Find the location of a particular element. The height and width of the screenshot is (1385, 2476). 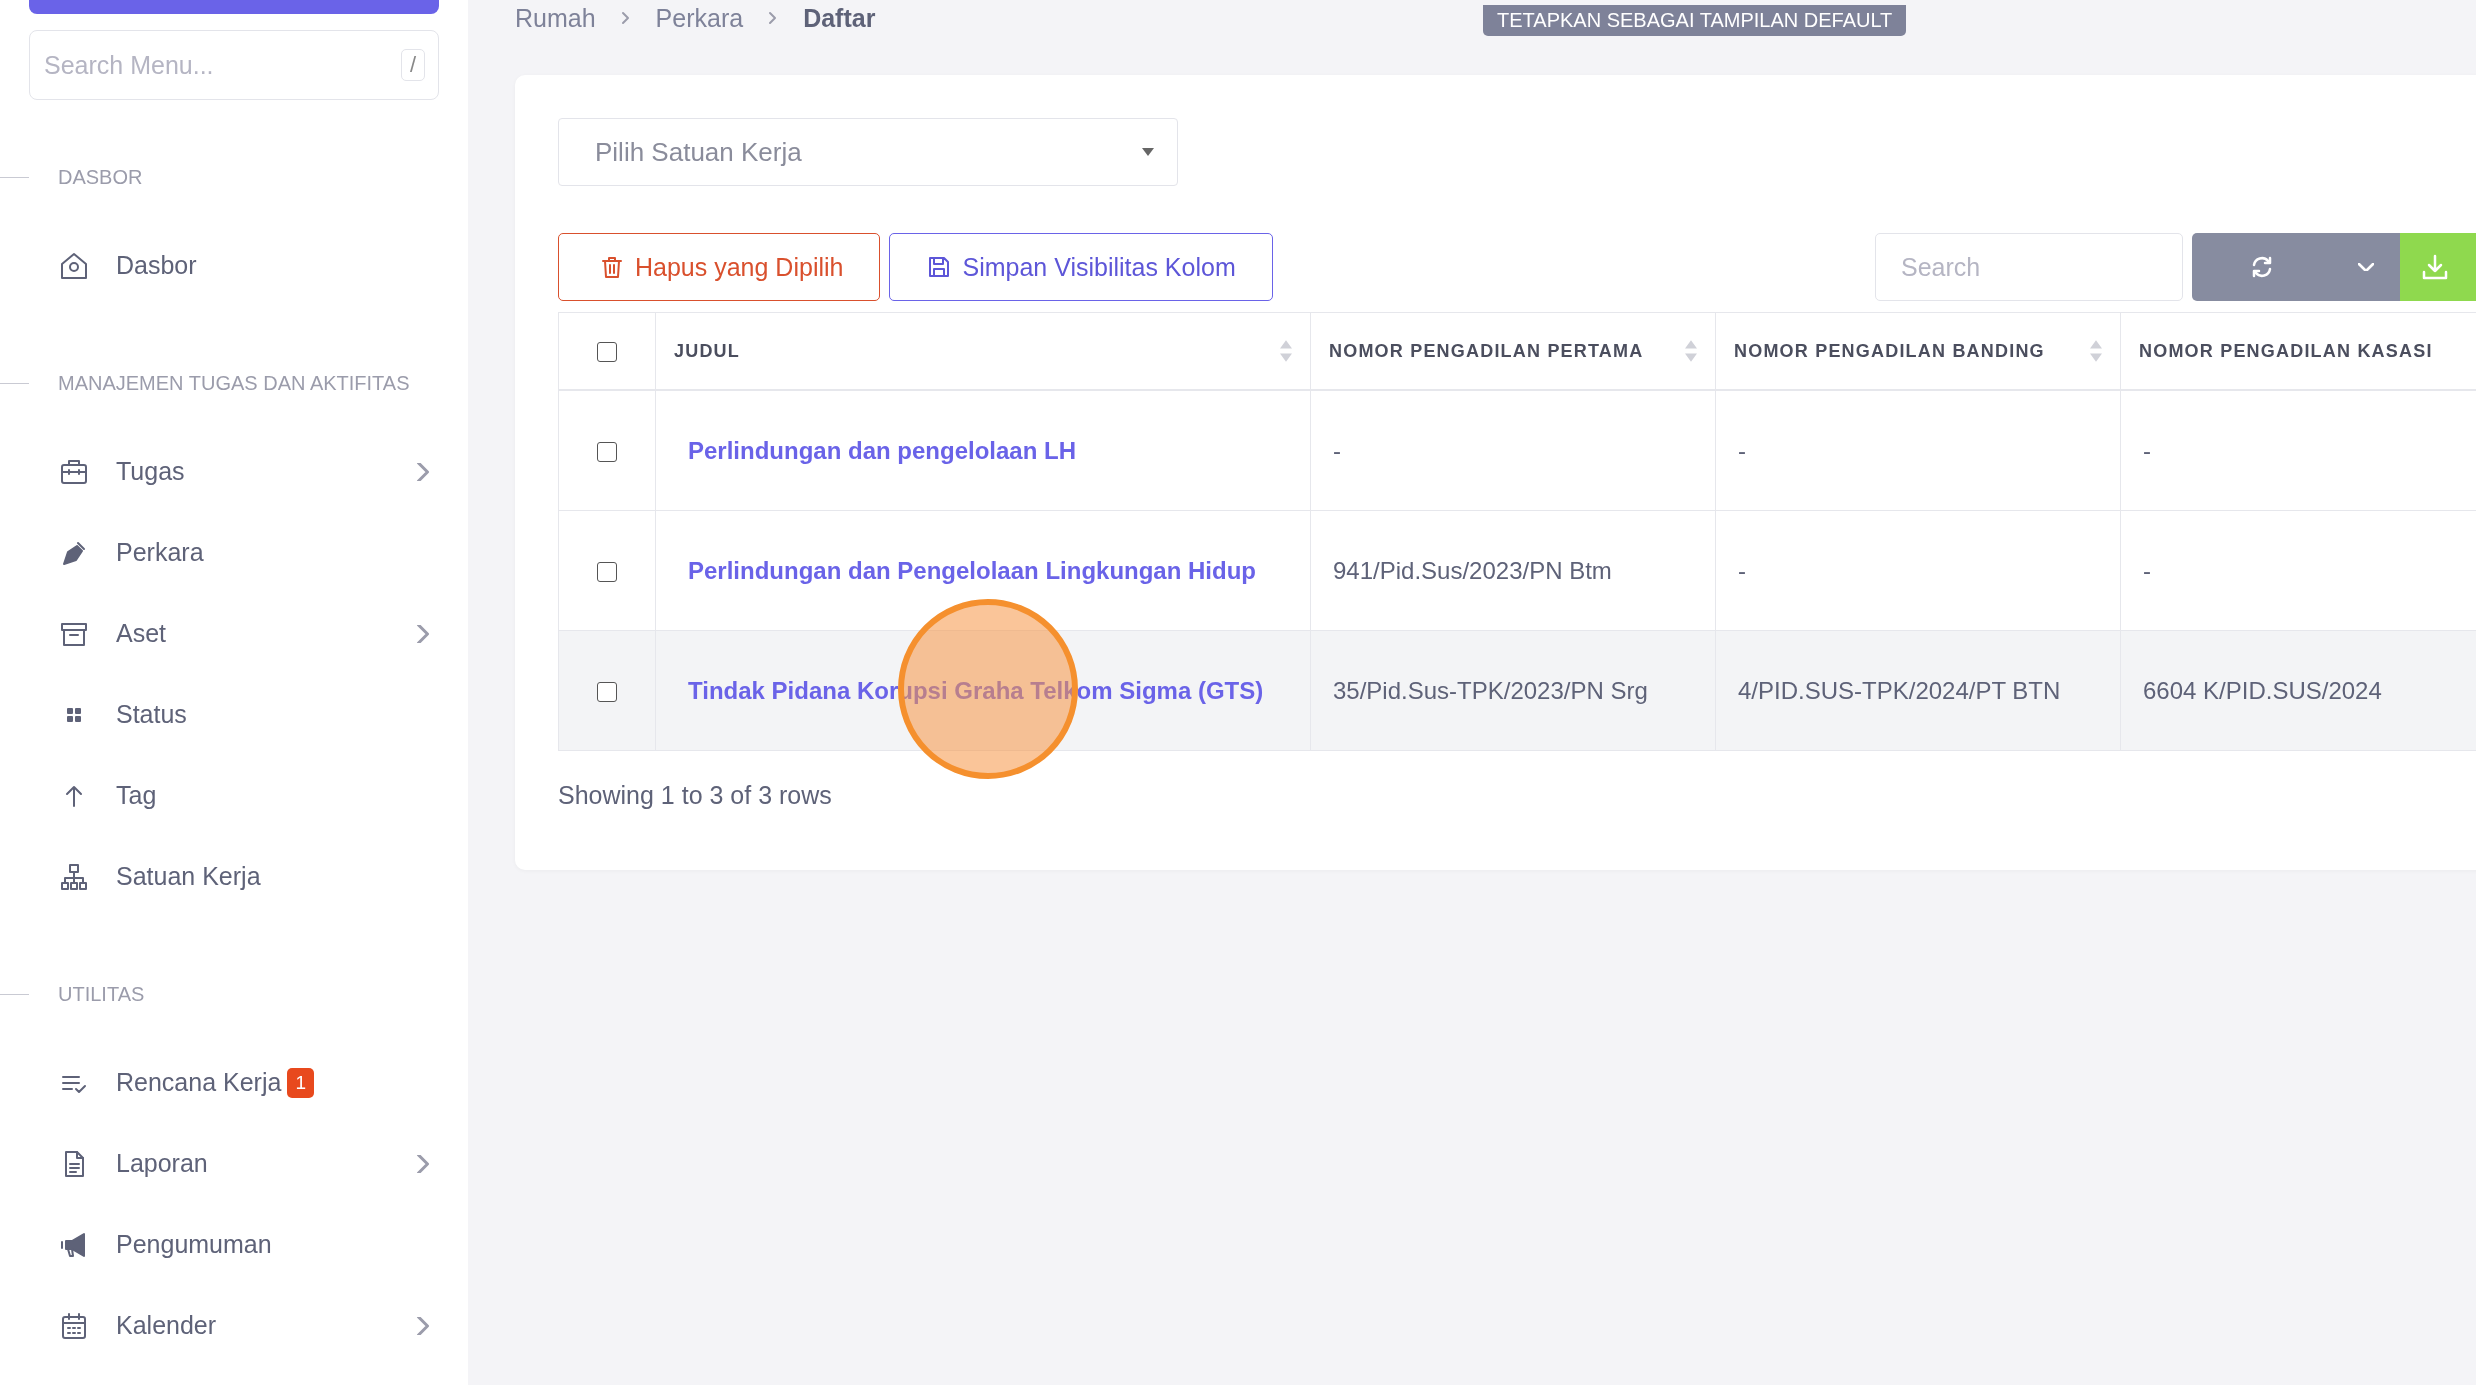

section-title: UTILITAS is located at coordinates (101, 994).